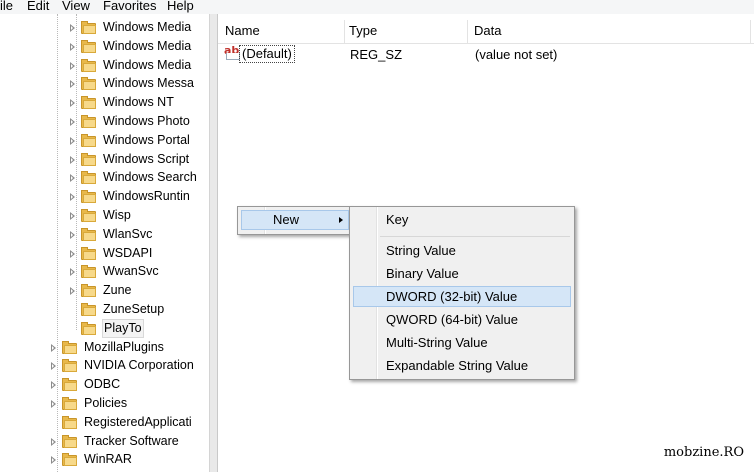 The height and width of the screenshot is (472, 754). Describe the element at coordinates (139, 159) in the screenshot. I see `tree-item: Windows Script` at that location.